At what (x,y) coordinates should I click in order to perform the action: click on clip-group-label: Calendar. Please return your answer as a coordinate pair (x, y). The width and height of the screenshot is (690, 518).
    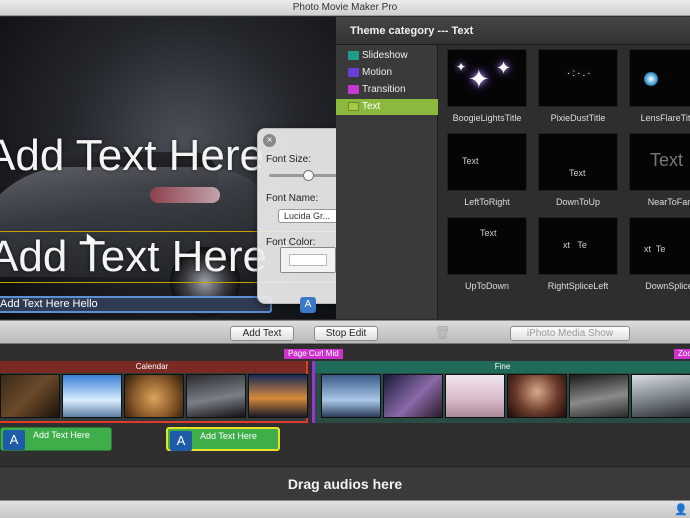
    Looking at the image, I should click on (153, 367).